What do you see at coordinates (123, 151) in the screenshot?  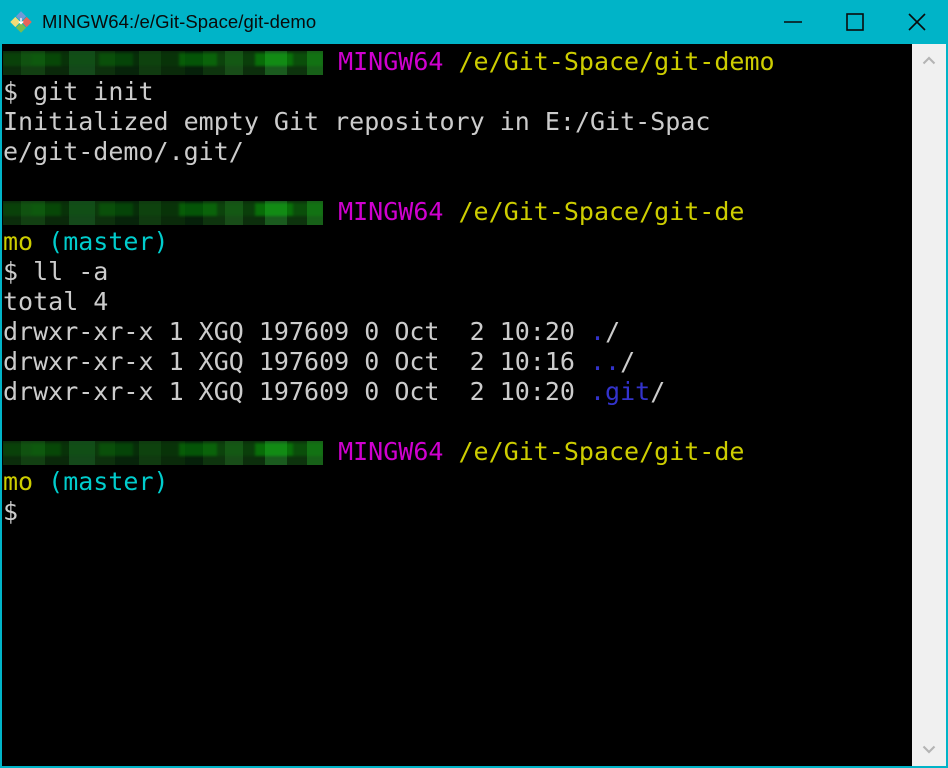 I see `output-line: e/git-demo/.git/` at bounding box center [123, 151].